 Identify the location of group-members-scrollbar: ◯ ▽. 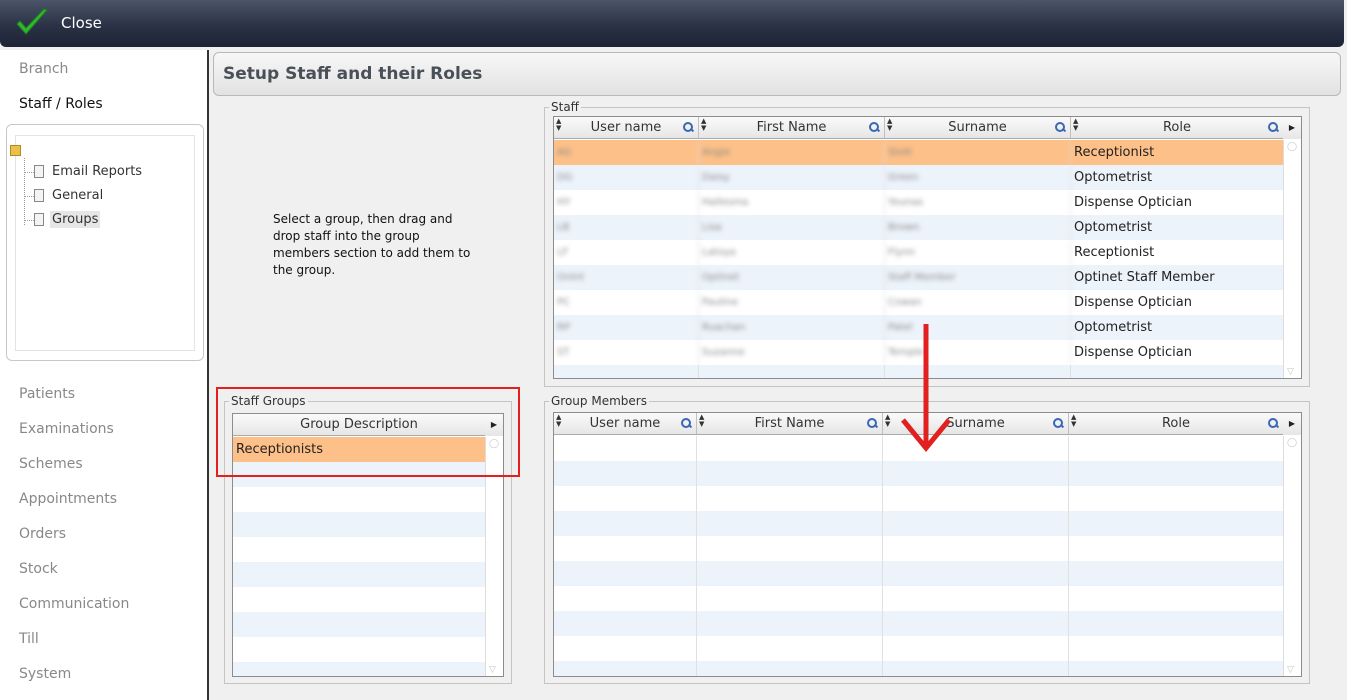
(1292, 556).